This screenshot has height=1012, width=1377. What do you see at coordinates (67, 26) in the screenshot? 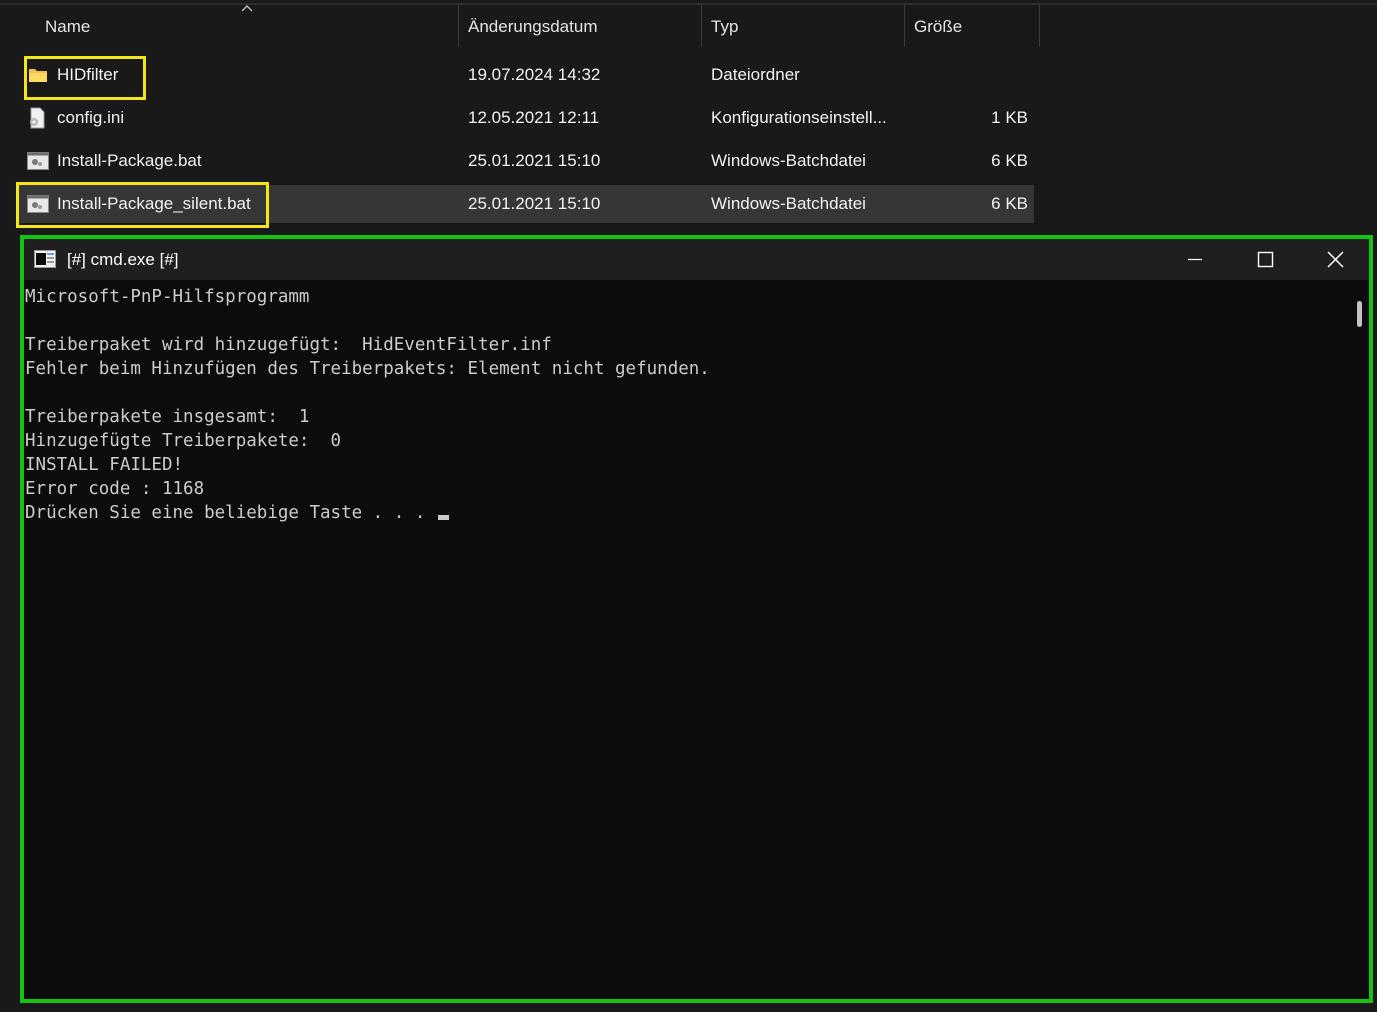
I see `column-header-name: Name` at bounding box center [67, 26].